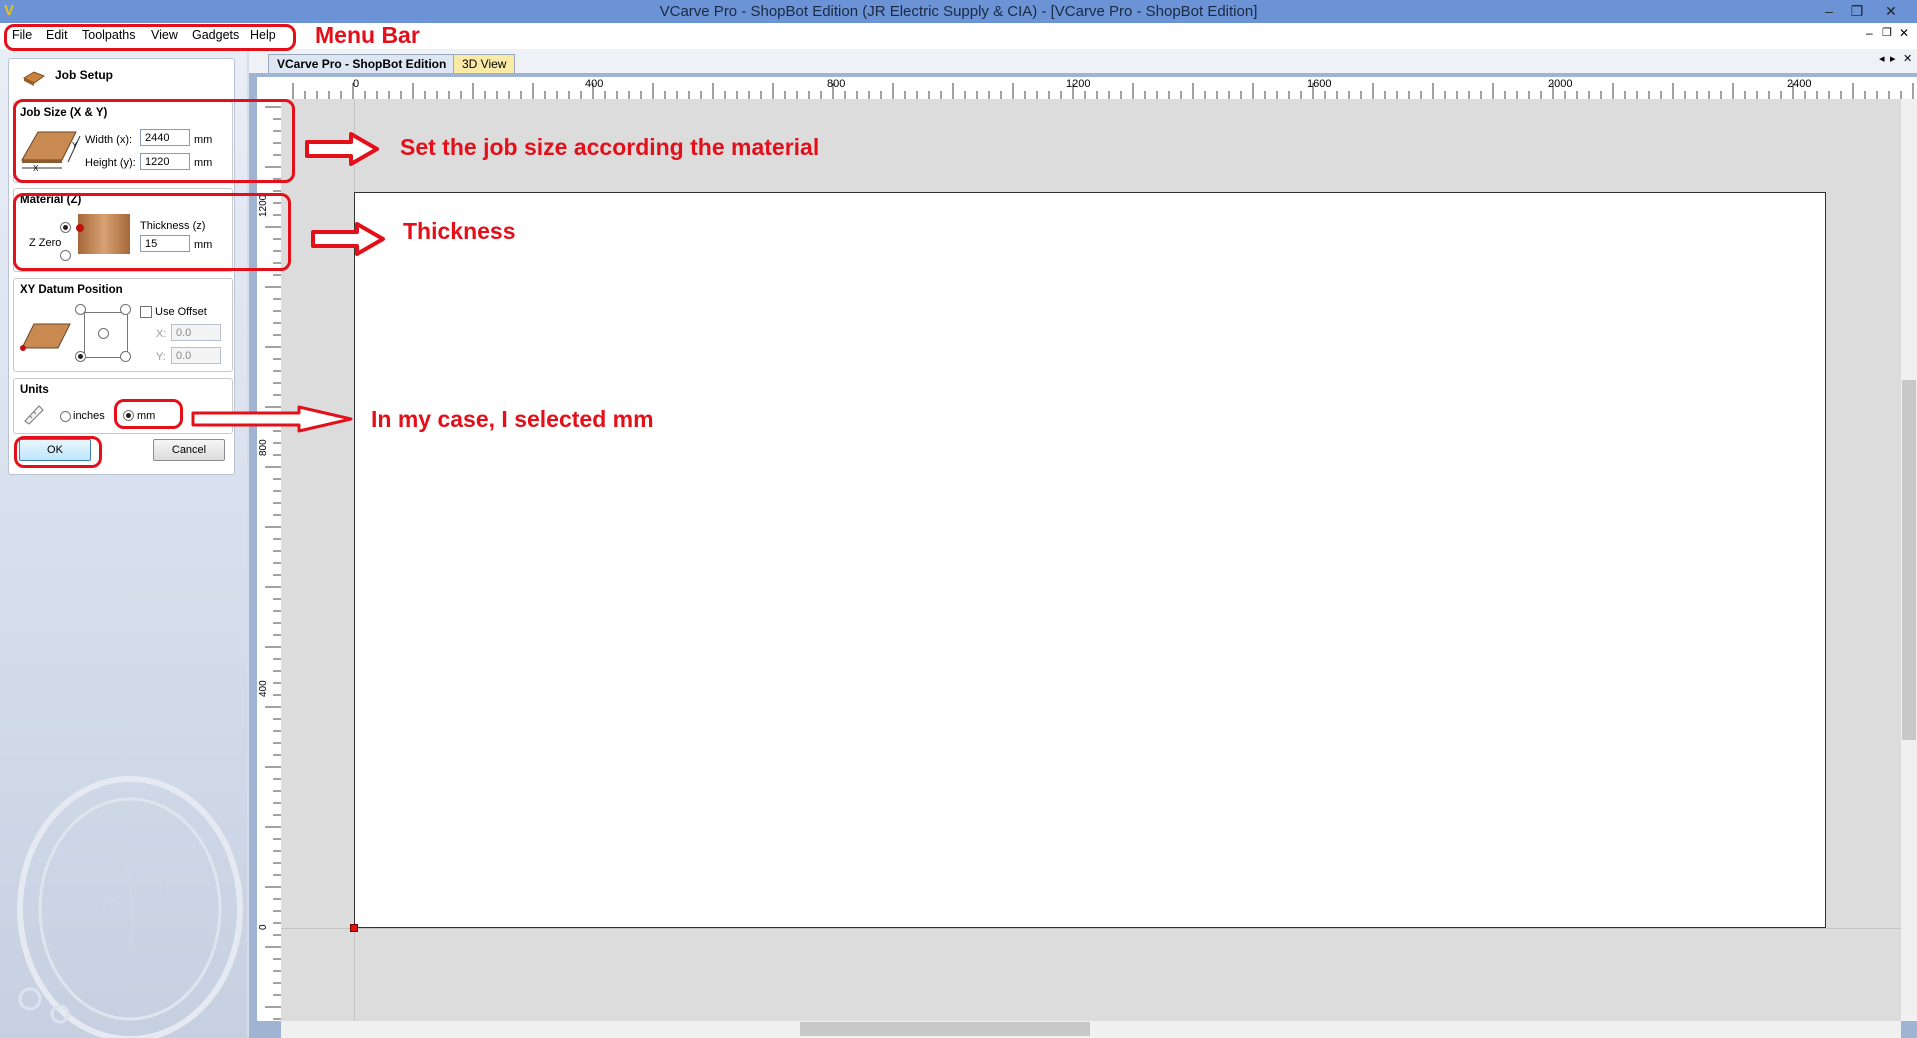 This screenshot has width=1917, height=1038. What do you see at coordinates (1893, 58) in the screenshot?
I see `tab-nav-right-icon: ▸` at bounding box center [1893, 58].